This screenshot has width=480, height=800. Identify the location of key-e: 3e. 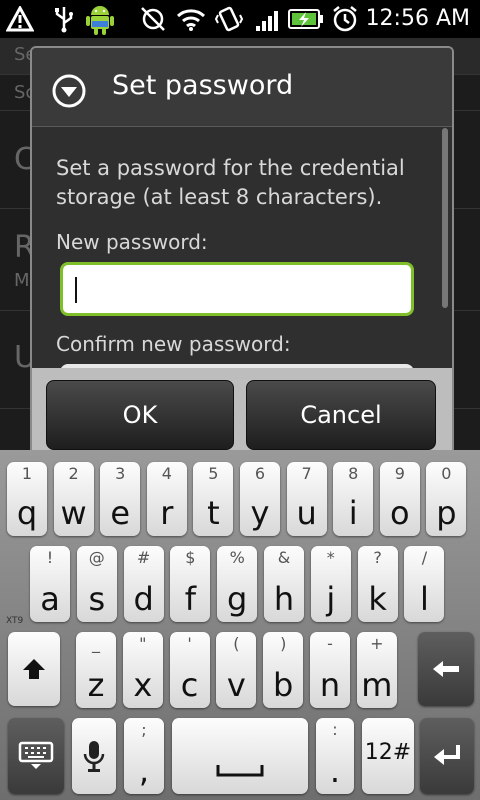
(120, 499).